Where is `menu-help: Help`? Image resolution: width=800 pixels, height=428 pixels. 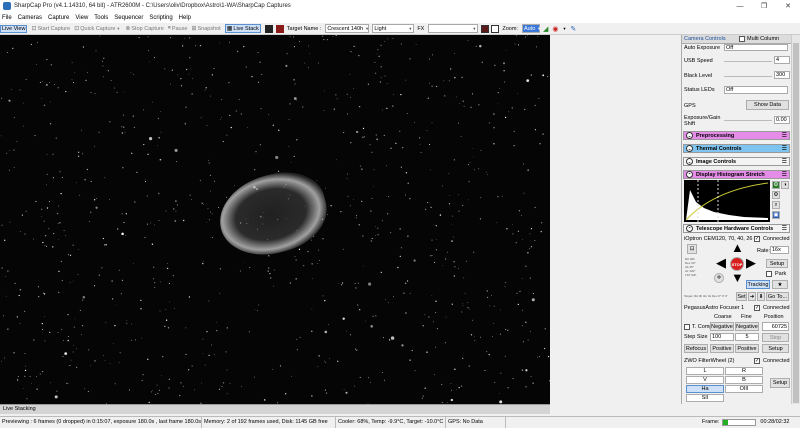 menu-help: Help is located at coordinates (185, 18).